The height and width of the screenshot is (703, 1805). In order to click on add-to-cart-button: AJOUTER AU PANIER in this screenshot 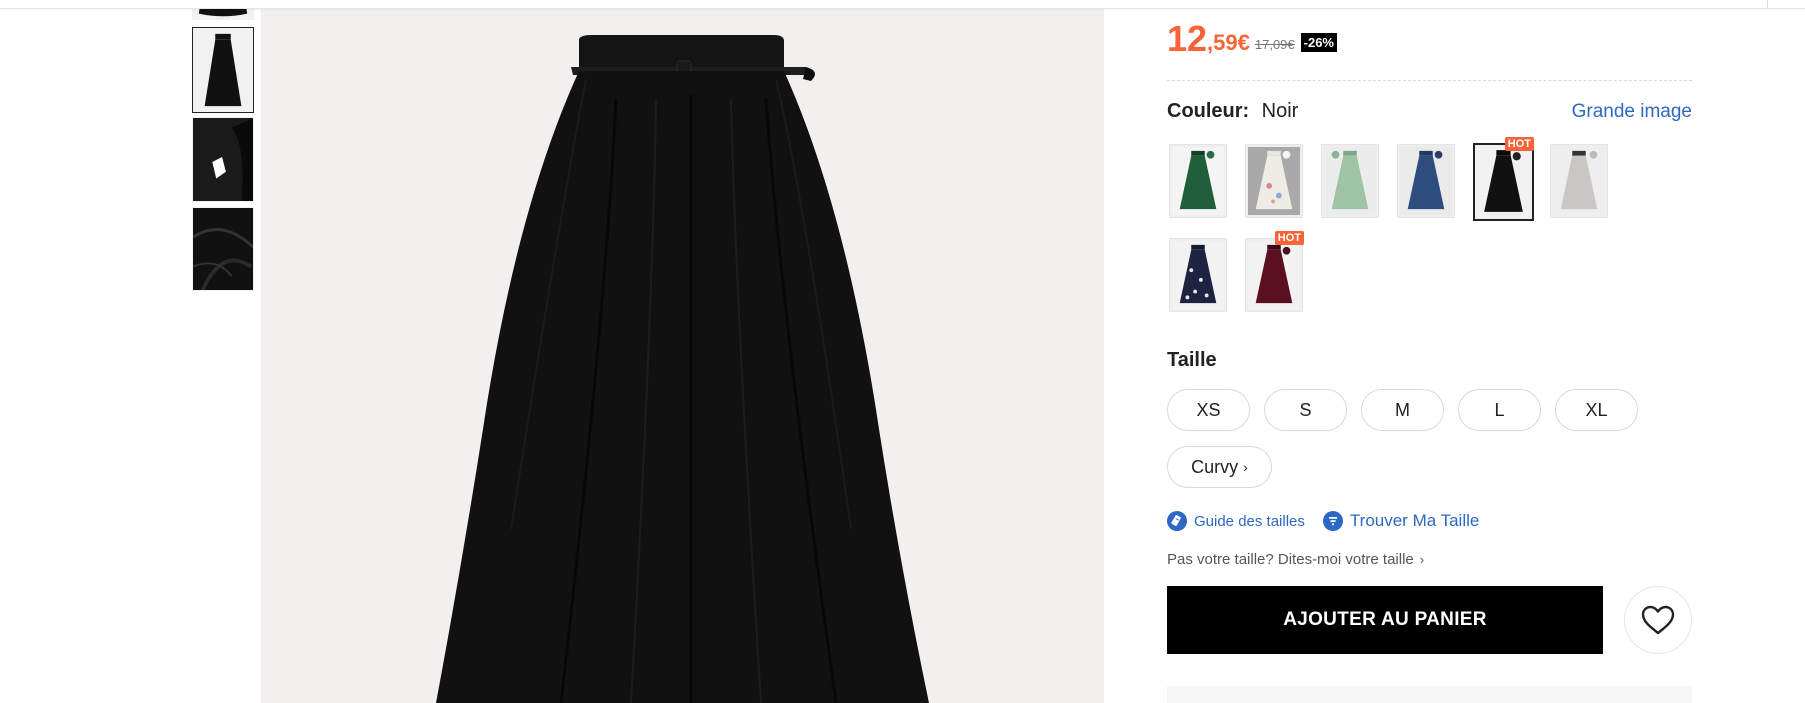, I will do `click(1385, 620)`.